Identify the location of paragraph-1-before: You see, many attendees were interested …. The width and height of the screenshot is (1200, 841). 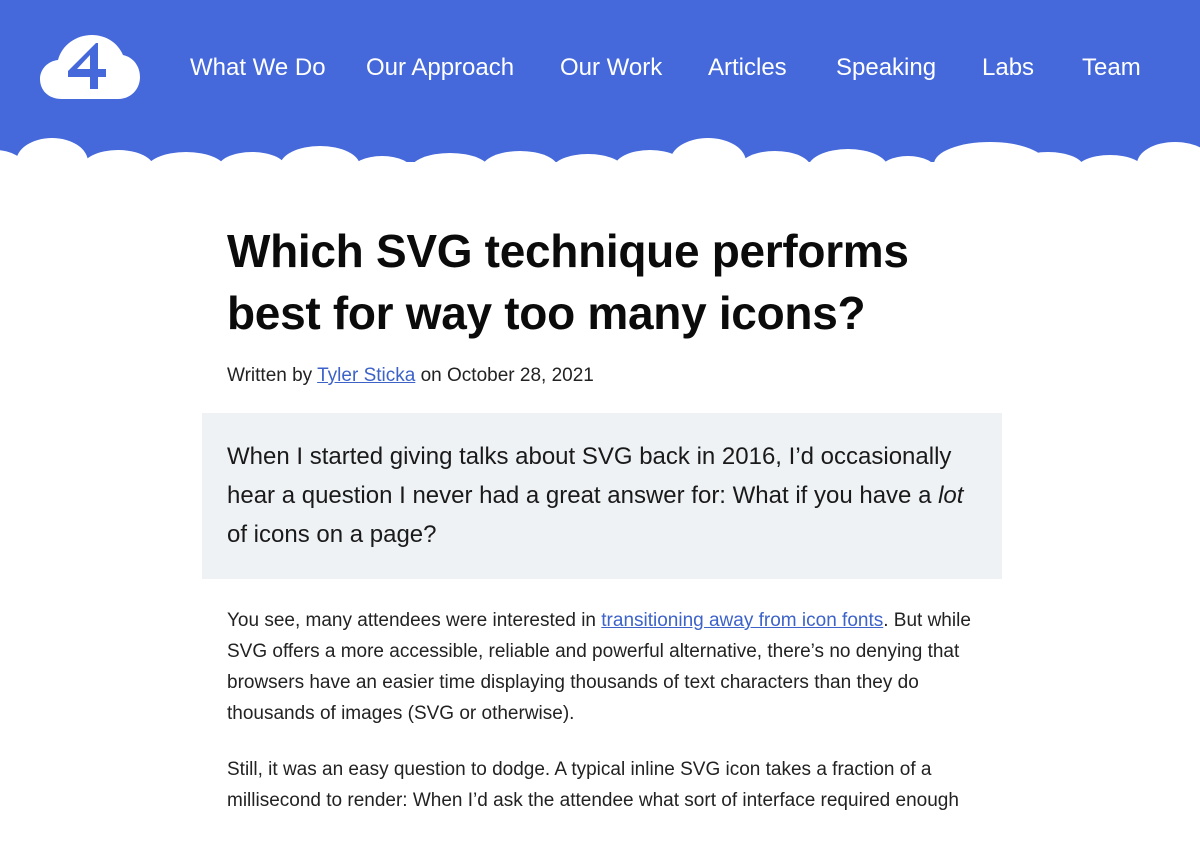
(414, 620).